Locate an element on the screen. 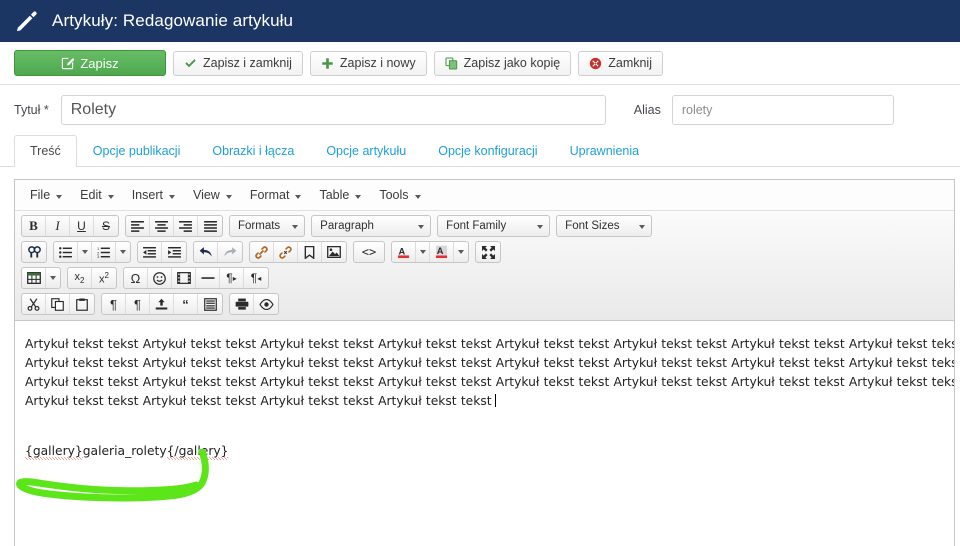 The width and height of the screenshot is (960, 546). align-left-icon is located at coordinates (138, 226).